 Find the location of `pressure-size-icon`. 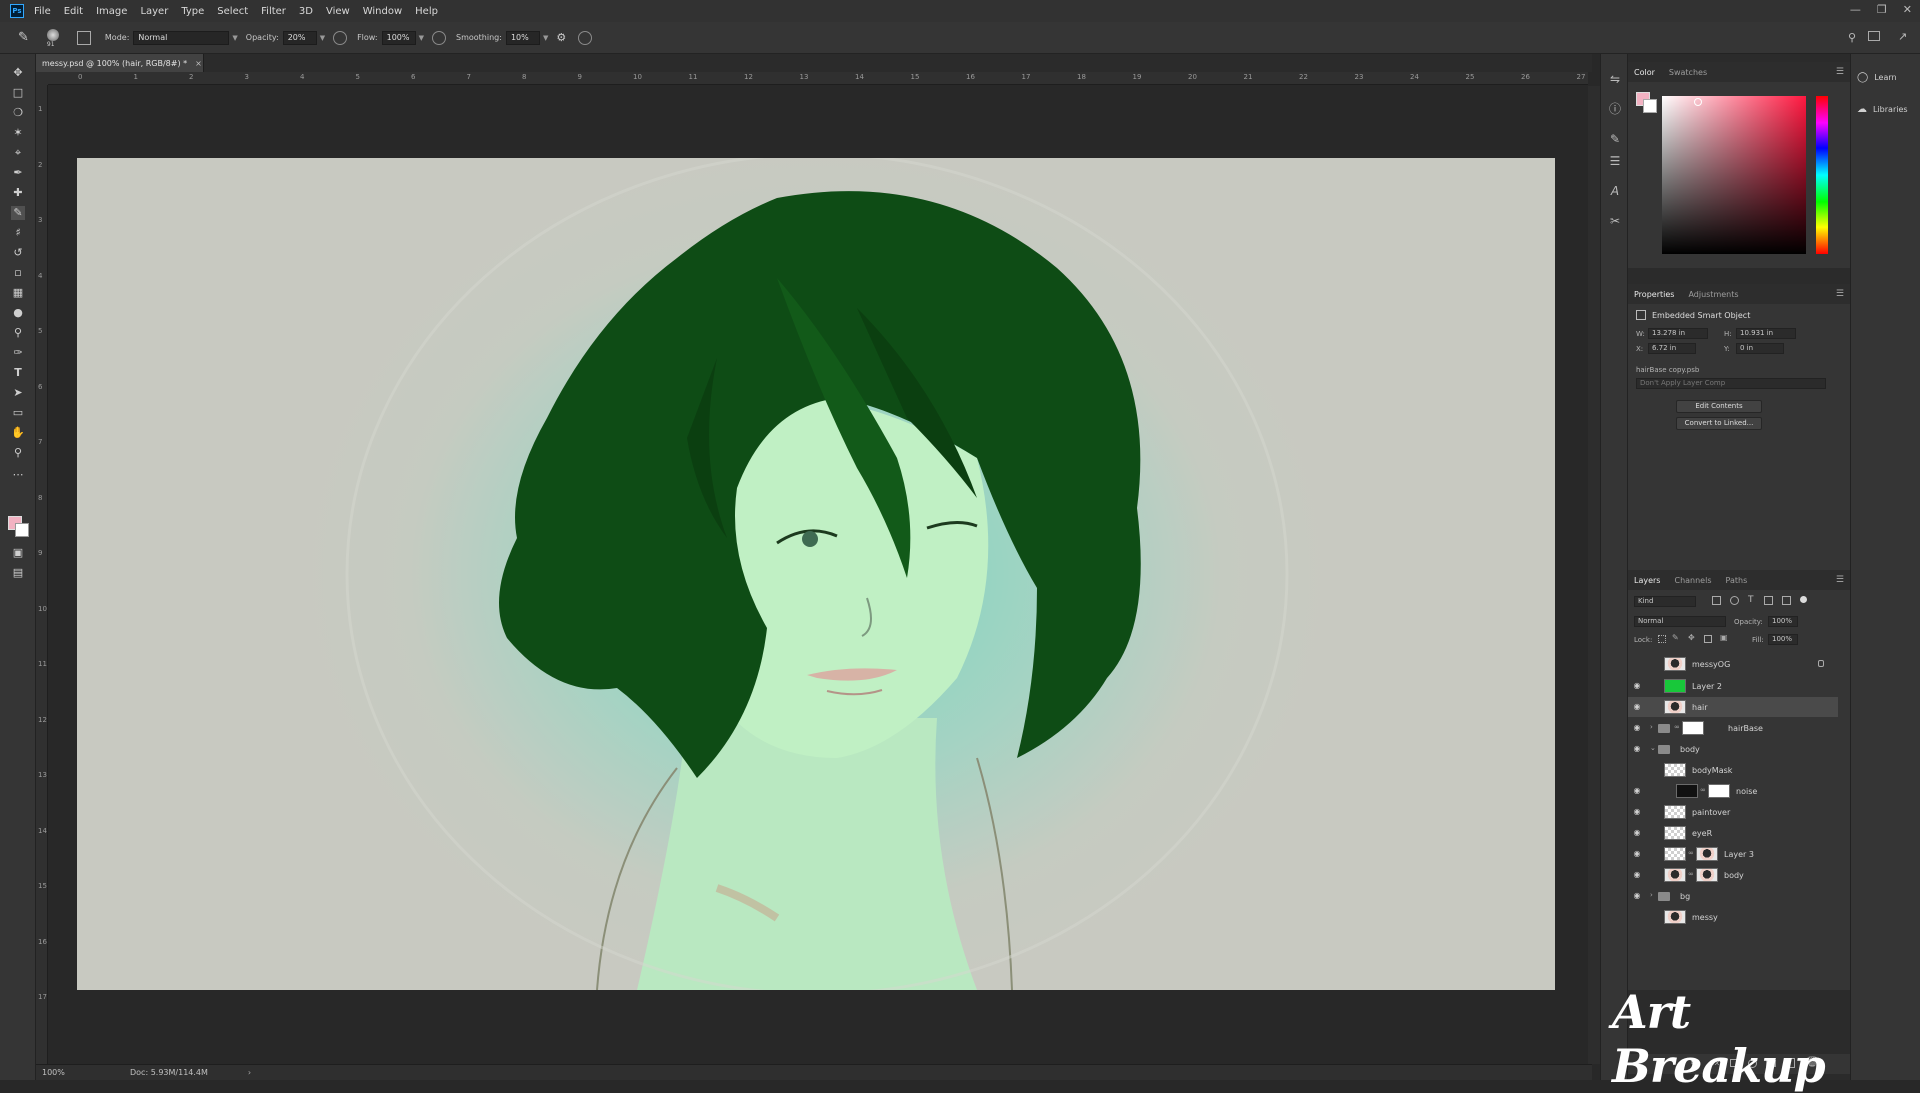

pressure-size-icon is located at coordinates (585, 37).